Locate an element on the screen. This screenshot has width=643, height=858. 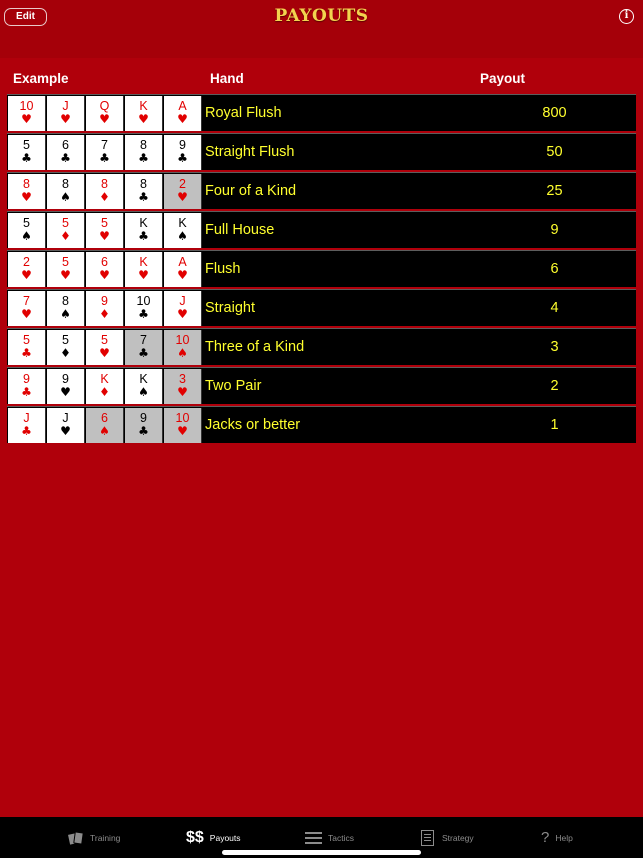
card-rank: 2 is located at coordinates (182, 184).